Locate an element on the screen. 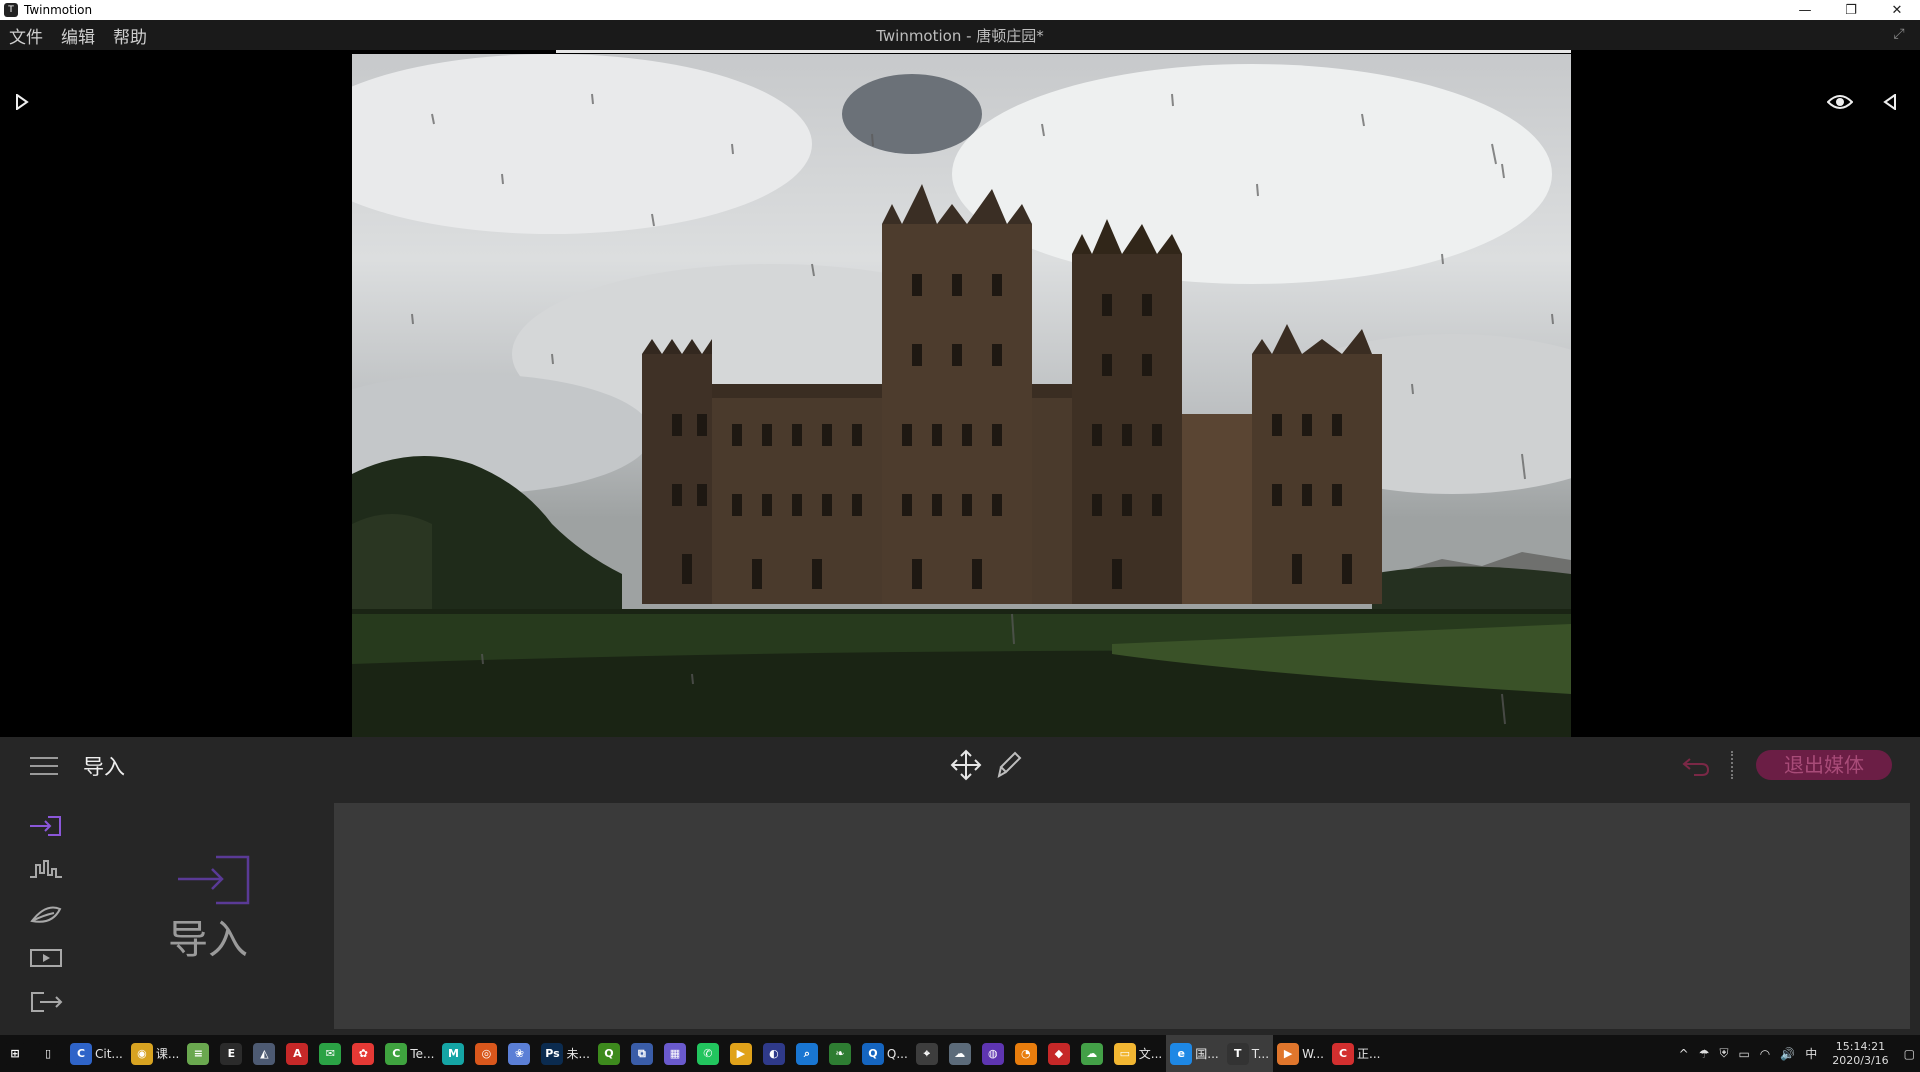 This screenshot has height=1072, width=1920. bottom-toolbar: 导入 退出媒体 is located at coordinates (960, 765).